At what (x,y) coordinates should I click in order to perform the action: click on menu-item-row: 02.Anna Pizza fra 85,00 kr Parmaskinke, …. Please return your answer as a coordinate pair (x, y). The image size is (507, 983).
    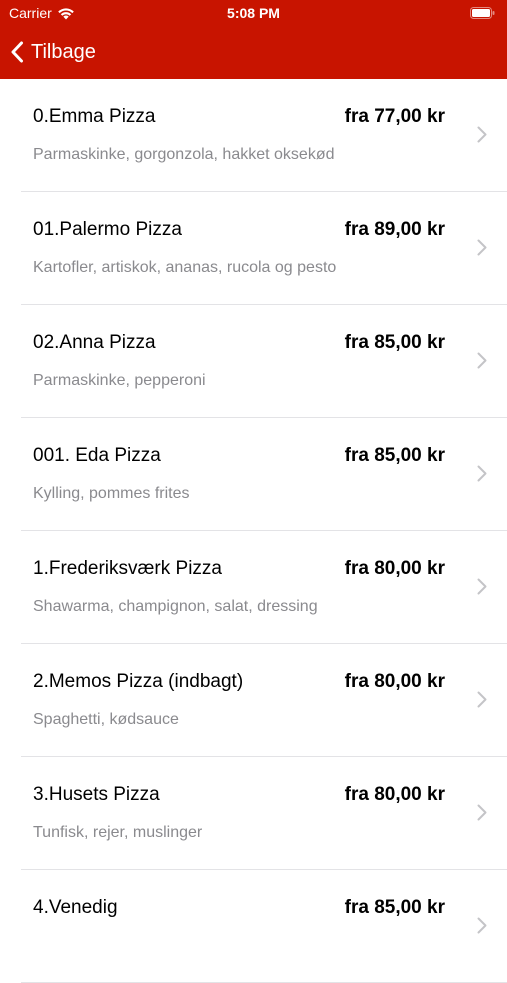
    Looking at the image, I should click on (253, 361).